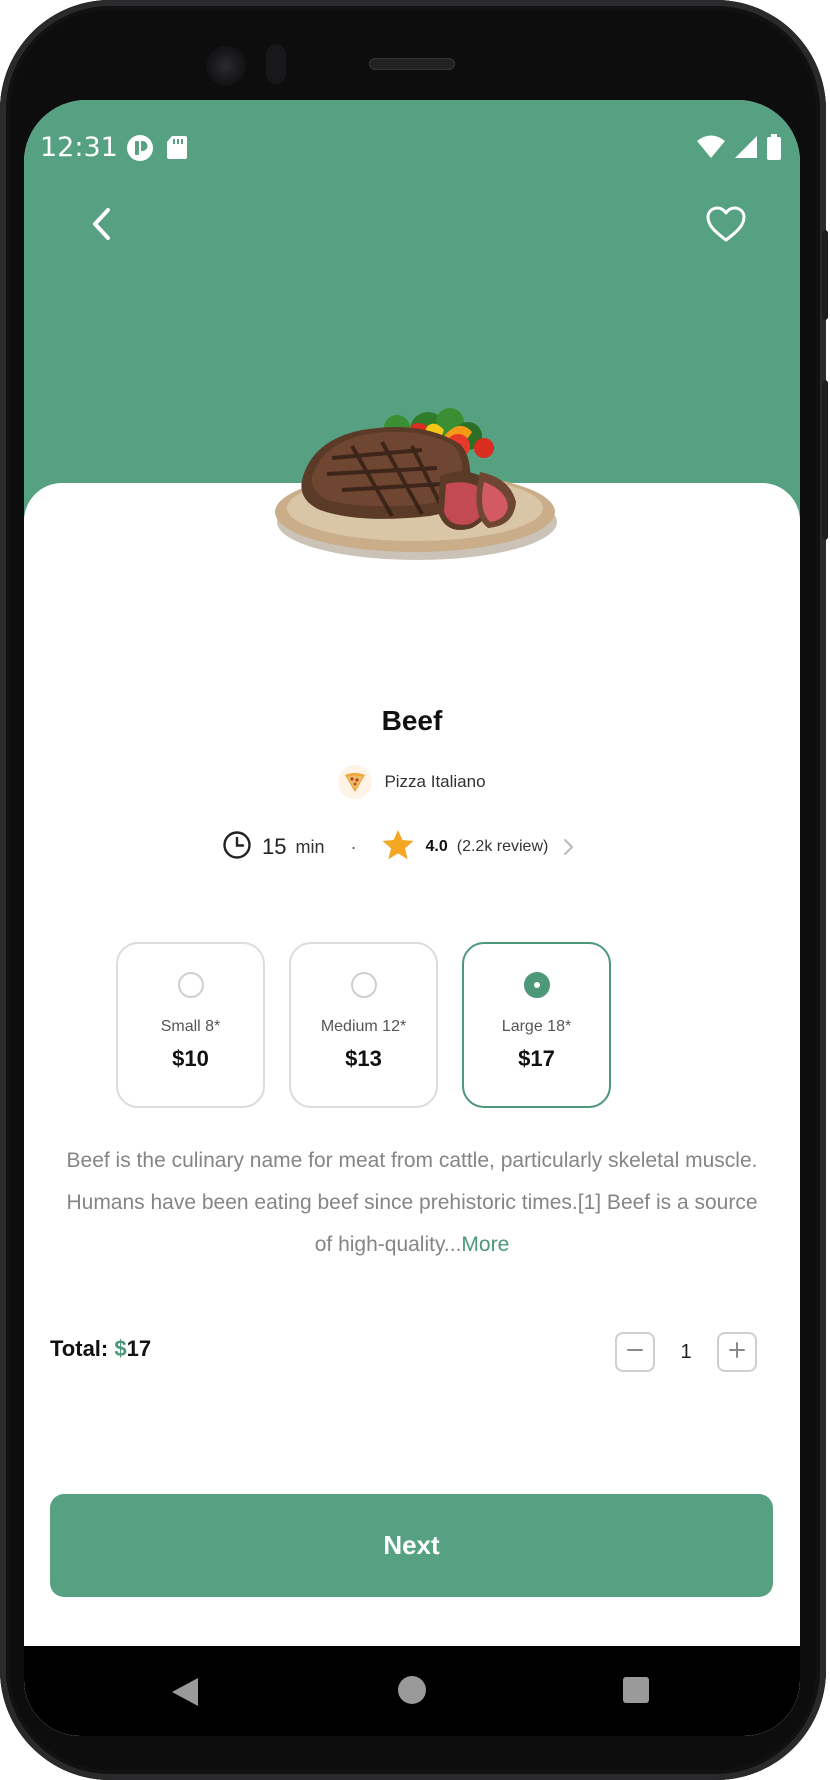  I want to click on prep-time-unit: min, so click(310, 846).